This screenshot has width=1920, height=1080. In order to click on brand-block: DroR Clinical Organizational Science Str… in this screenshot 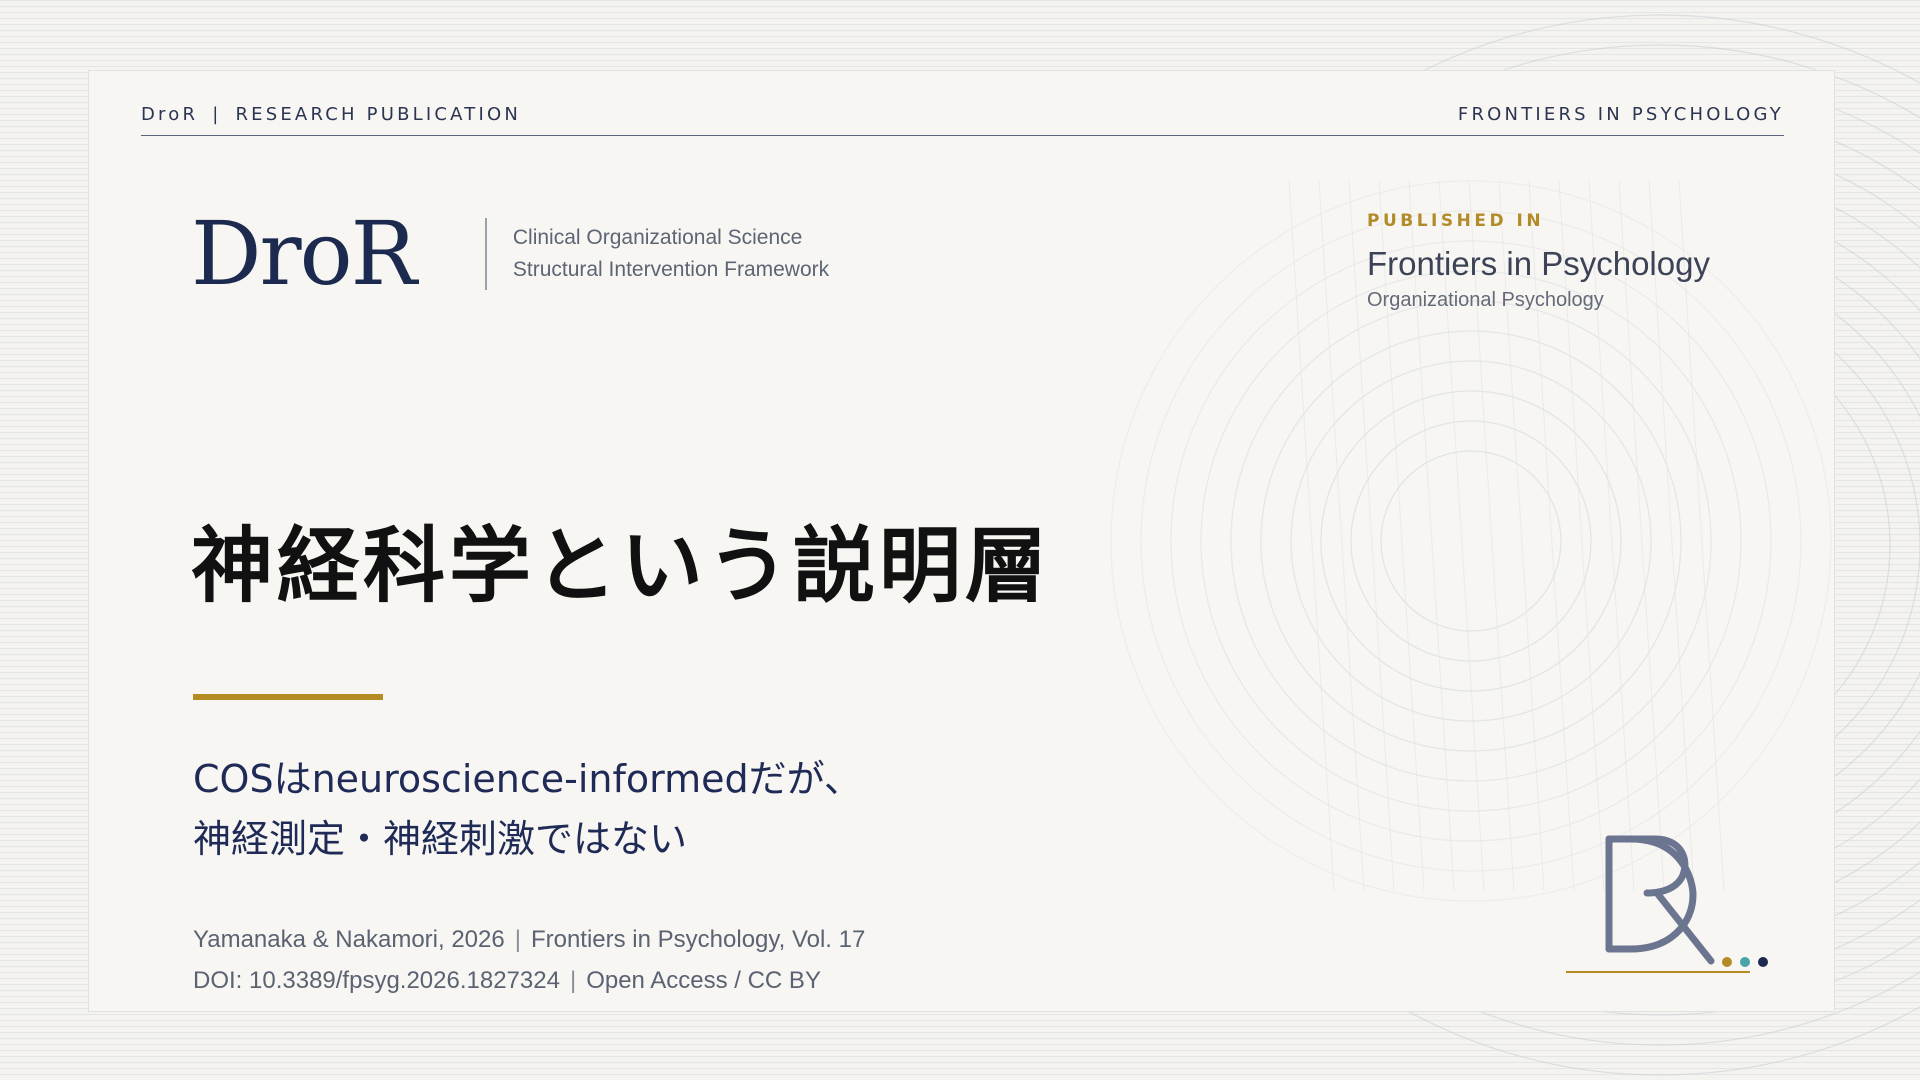, I will do `click(510, 254)`.